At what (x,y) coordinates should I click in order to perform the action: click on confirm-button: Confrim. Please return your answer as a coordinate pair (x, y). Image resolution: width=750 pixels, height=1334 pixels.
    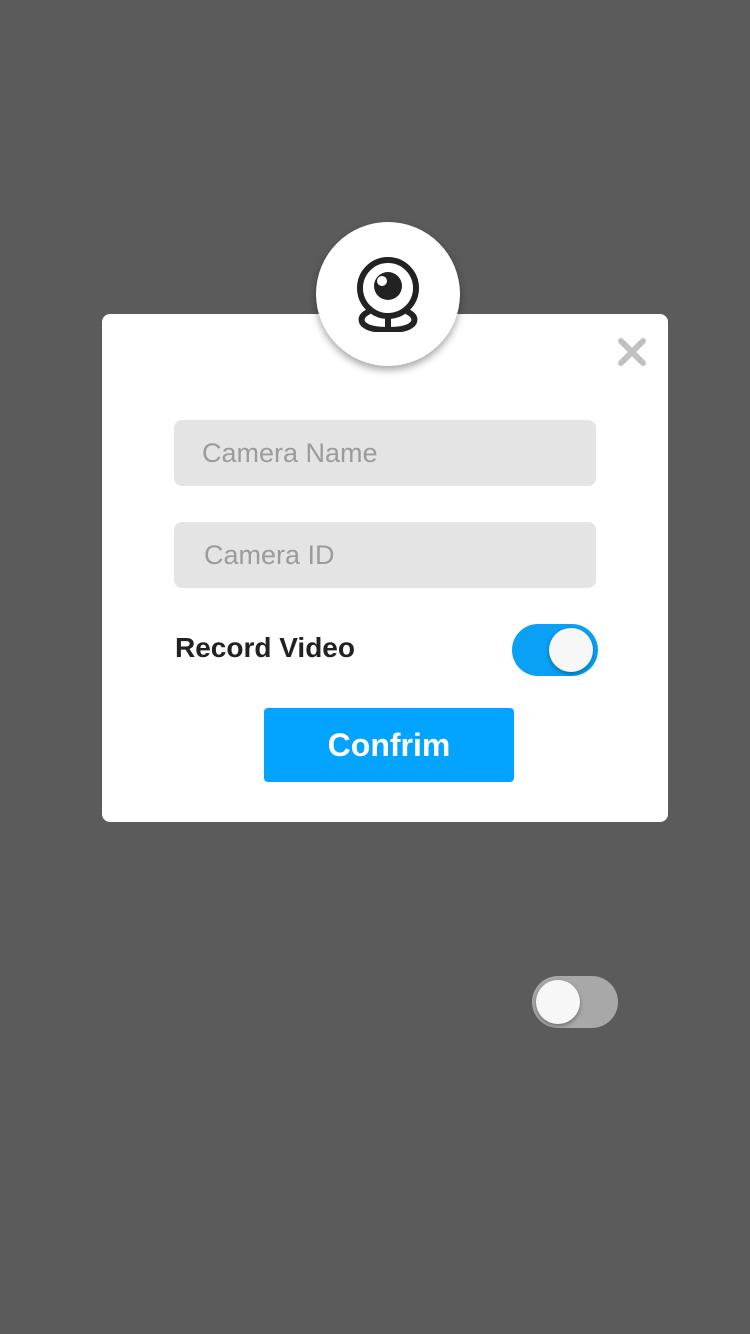
    Looking at the image, I should click on (389, 745).